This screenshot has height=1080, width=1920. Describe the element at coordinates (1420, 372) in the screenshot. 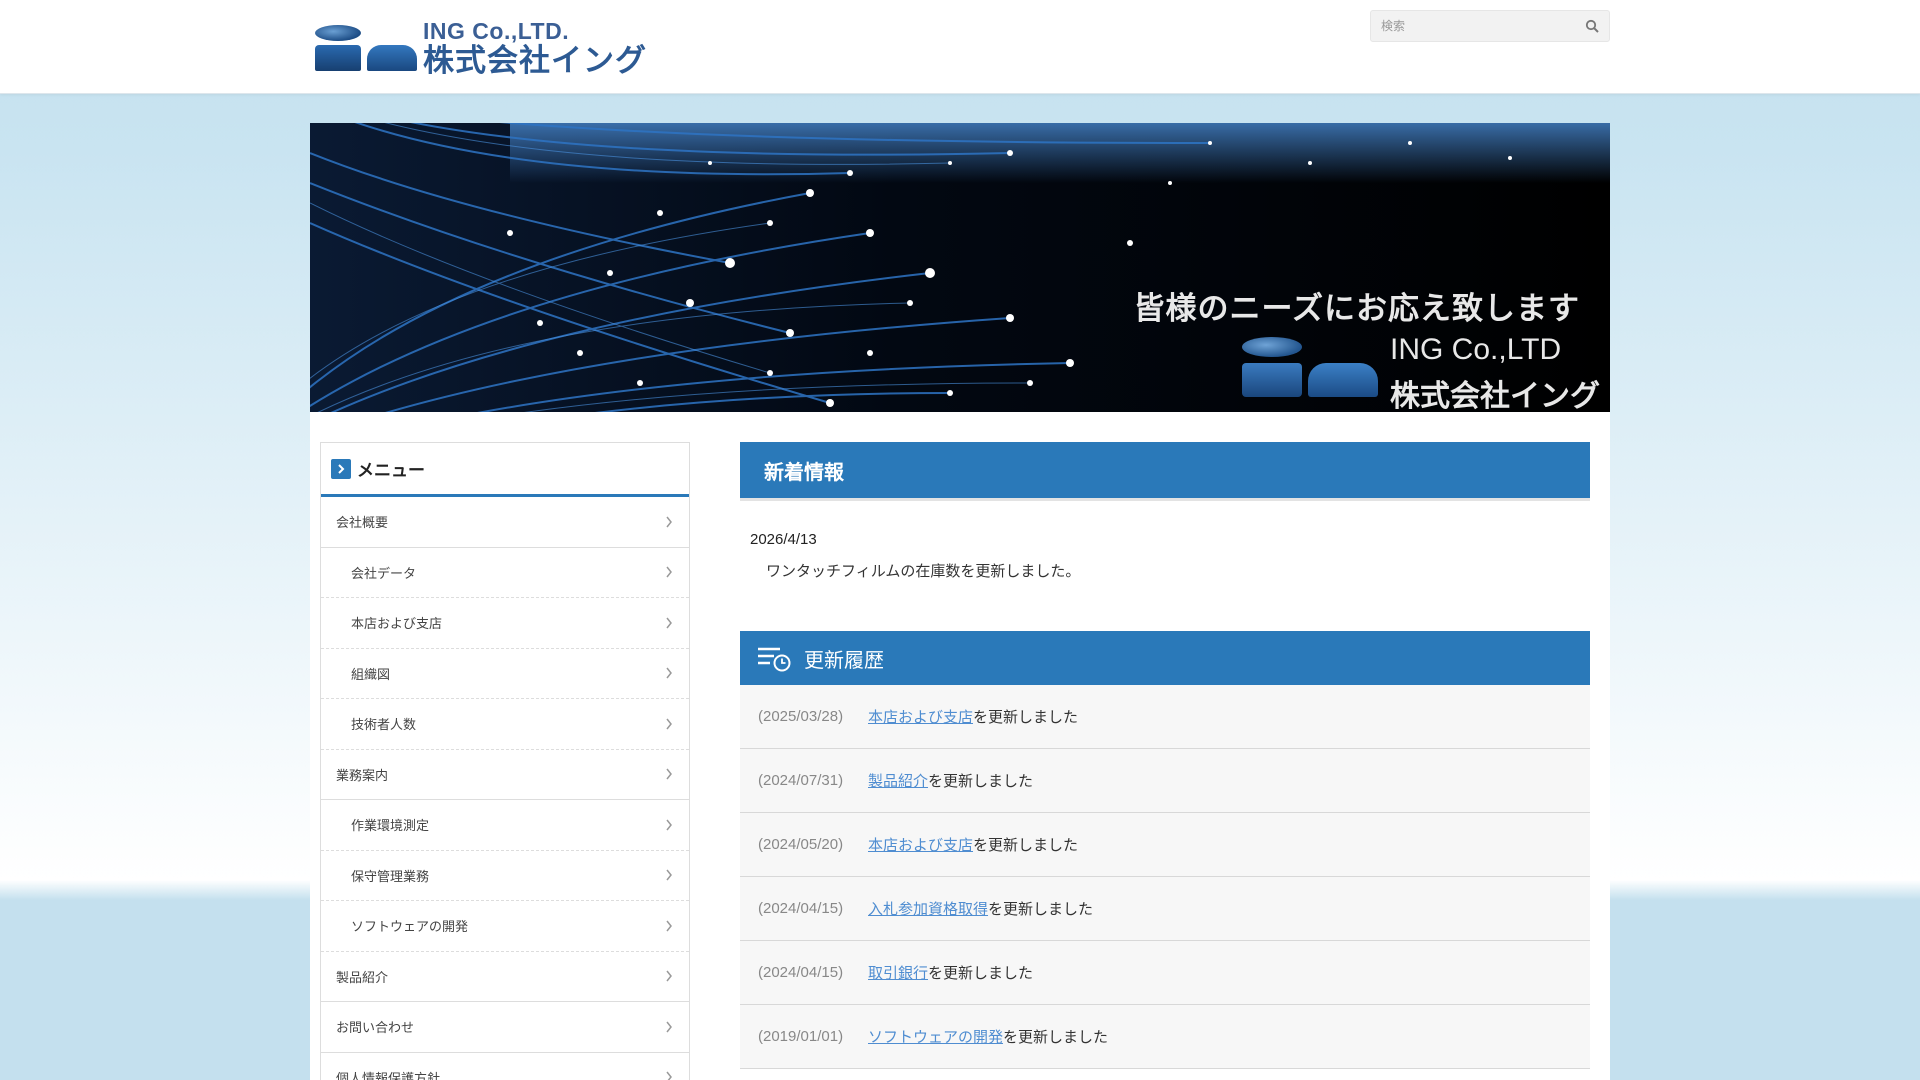

I see `hero-company-logo: ING Co.,LTD 株式会社イング` at that location.